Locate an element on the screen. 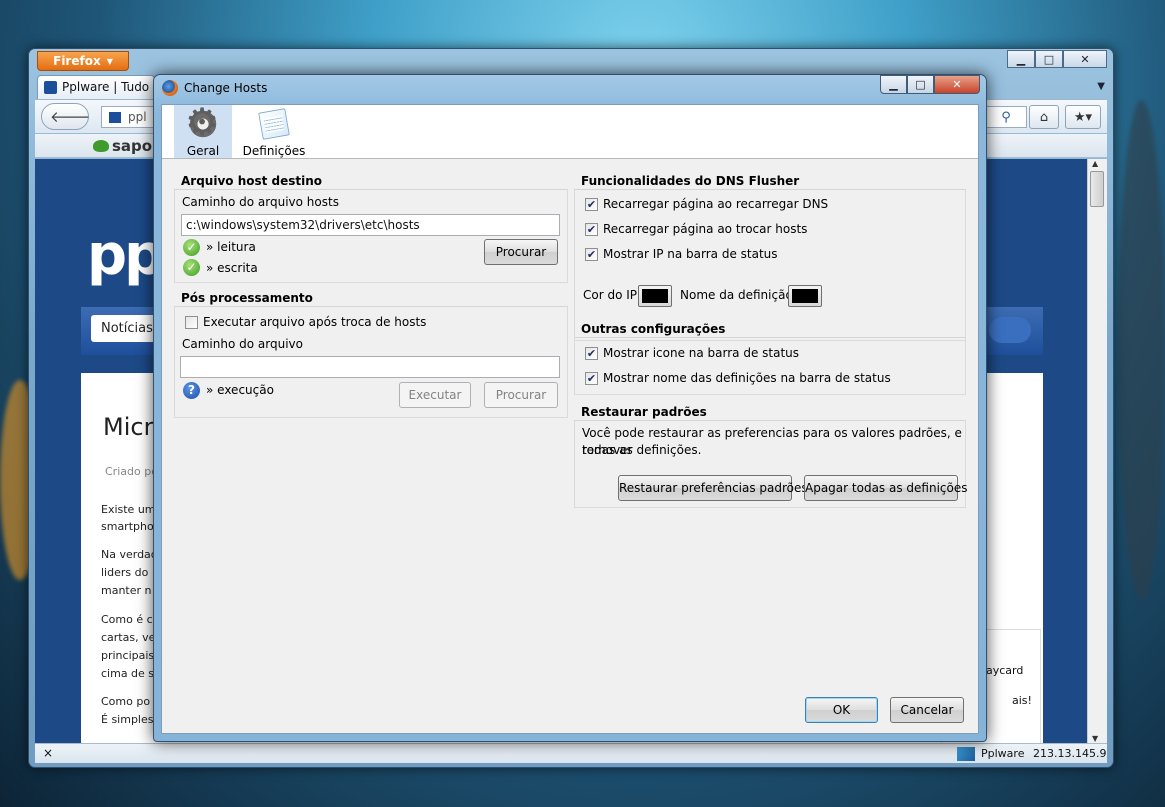  hosts-group-title: Arquivo host destino is located at coordinates (252, 181).